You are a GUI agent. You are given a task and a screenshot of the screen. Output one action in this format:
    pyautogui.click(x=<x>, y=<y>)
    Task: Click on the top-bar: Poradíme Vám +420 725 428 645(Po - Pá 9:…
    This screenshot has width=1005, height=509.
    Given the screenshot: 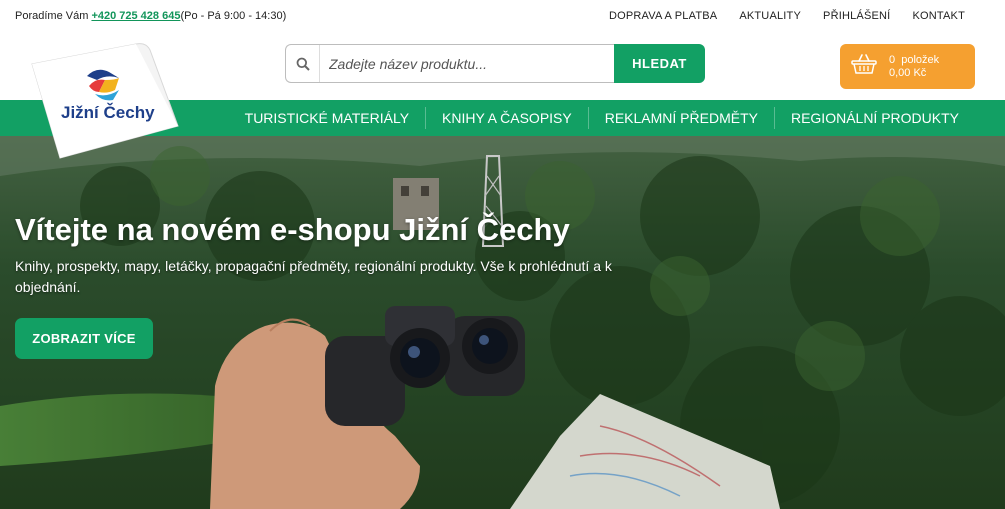 What is the action you would take?
    pyautogui.click(x=502, y=17)
    